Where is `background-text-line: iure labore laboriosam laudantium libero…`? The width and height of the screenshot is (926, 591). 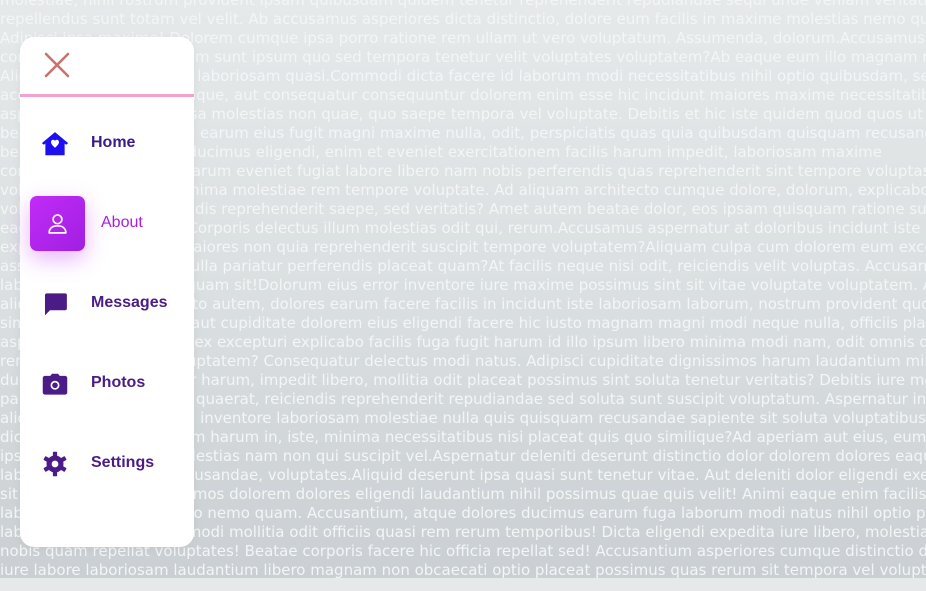 background-text-line: iure labore laboriosam laudantium libero… is located at coordinates (463, 570).